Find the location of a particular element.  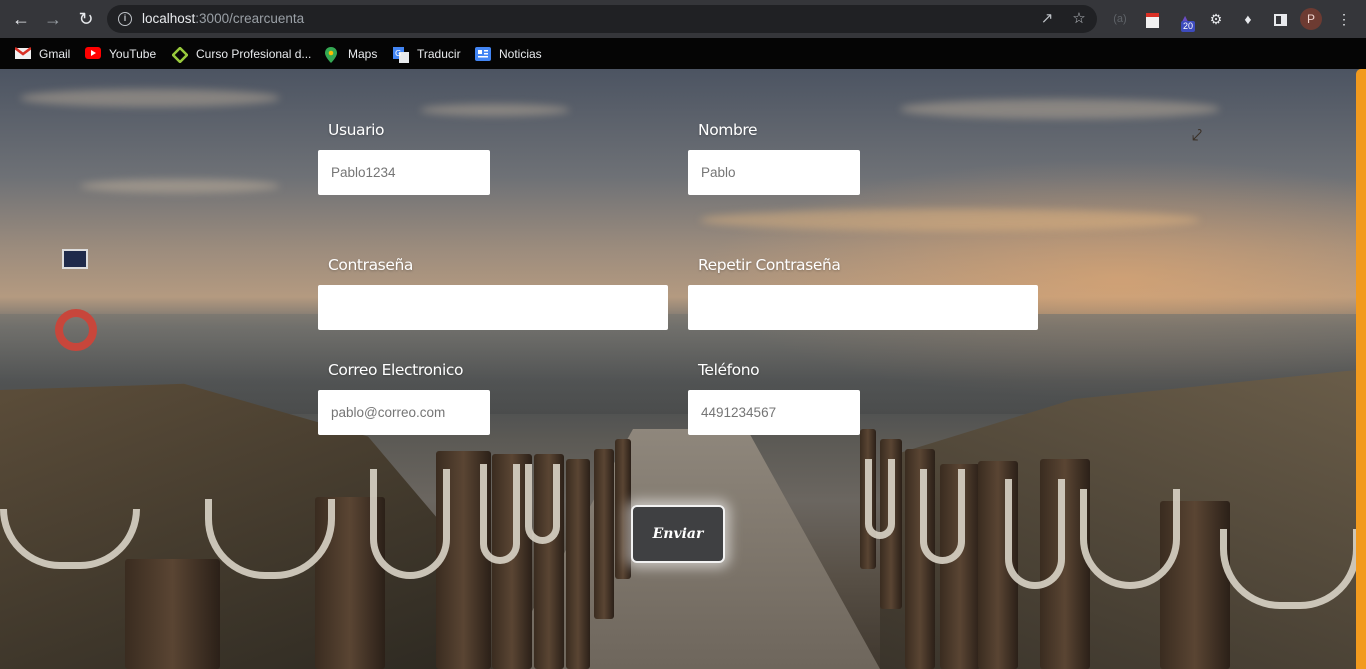

kebab-menu-icon: ⋮ is located at coordinates (1344, 19).